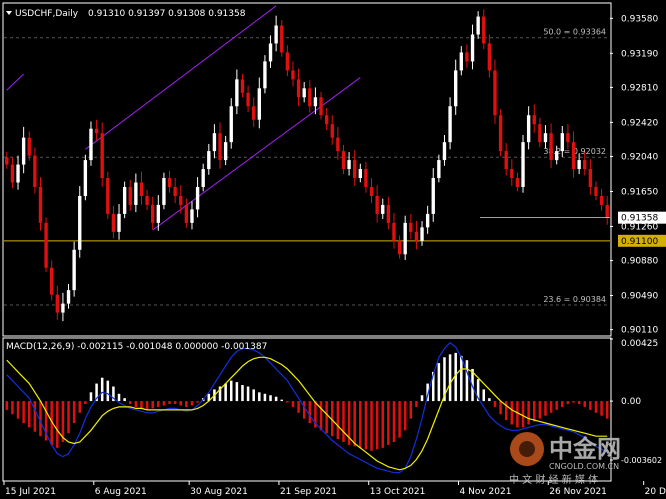 The width and height of the screenshot is (666, 499). I want to click on ohlc-values: 0.91310 0.91397 0.91308 0.91358, so click(167, 14).